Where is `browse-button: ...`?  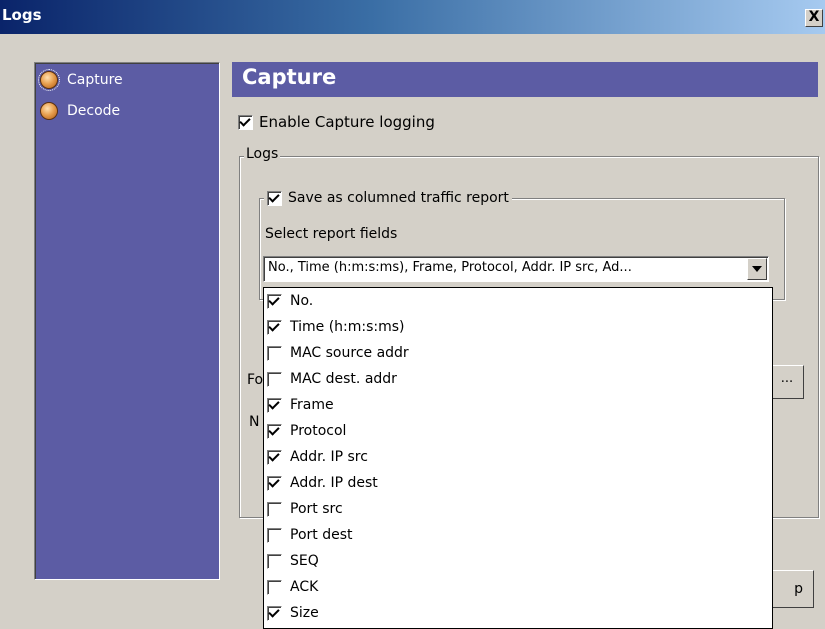
browse-button: ... is located at coordinates (787, 382).